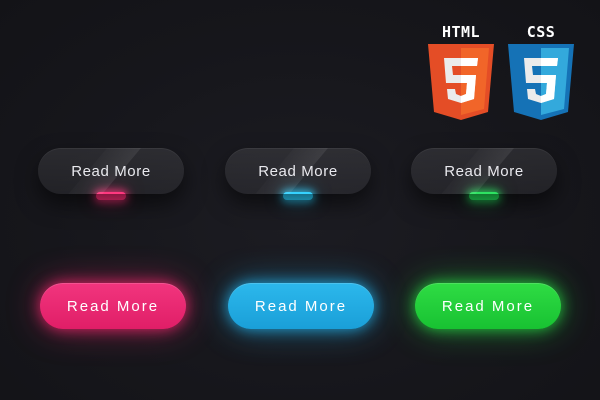 This screenshot has width=600, height=400. I want to click on glass-button-pink-group: Read More, so click(111, 178).